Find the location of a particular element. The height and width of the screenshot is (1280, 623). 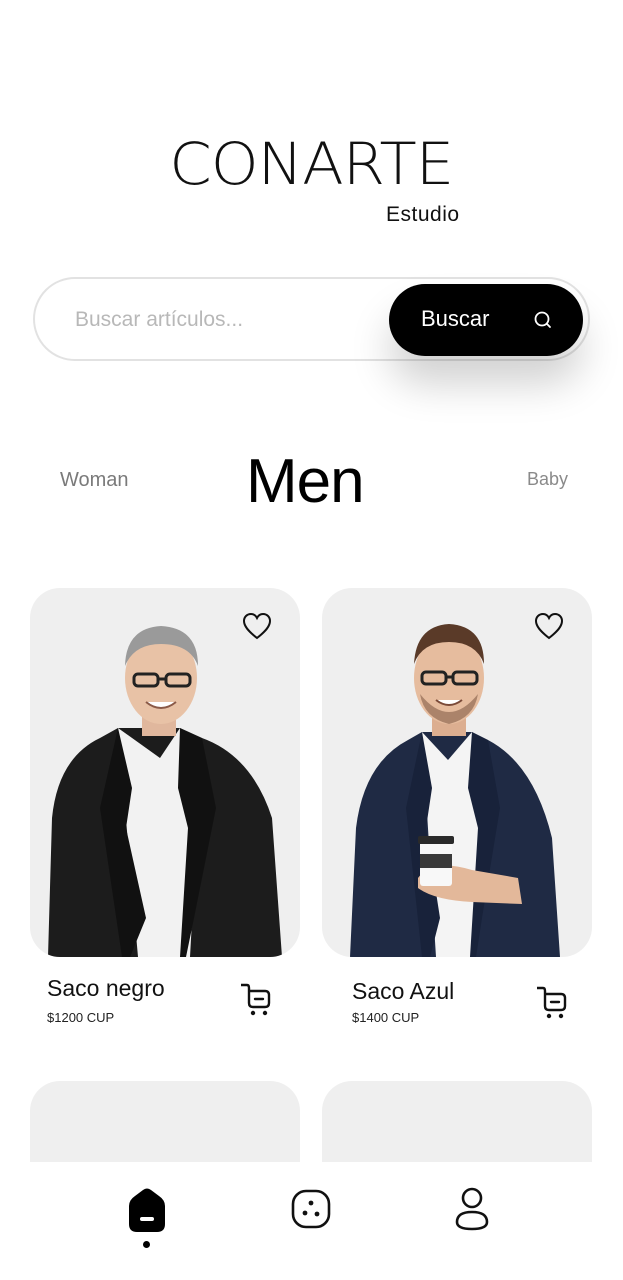

product-name: Saco negro is located at coordinates (106, 988).